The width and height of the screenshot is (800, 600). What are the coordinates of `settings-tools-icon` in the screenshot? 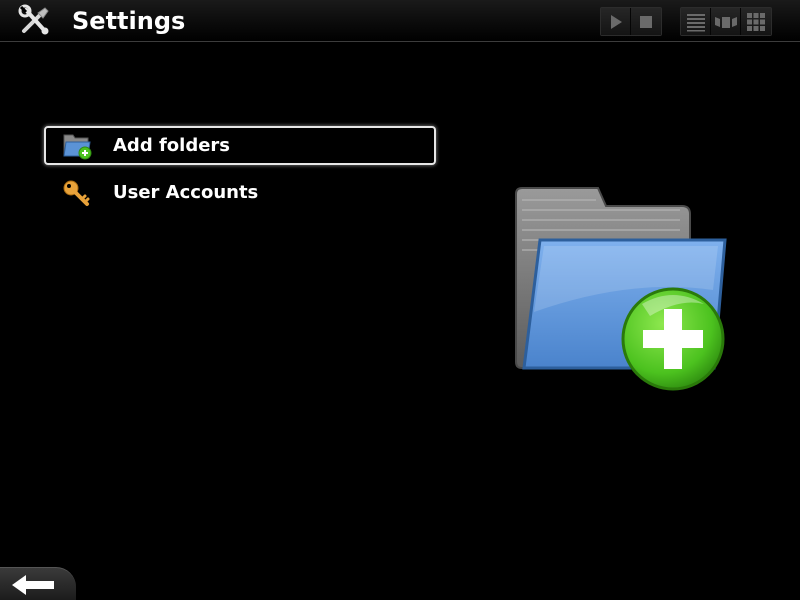 It's located at (35, 21).